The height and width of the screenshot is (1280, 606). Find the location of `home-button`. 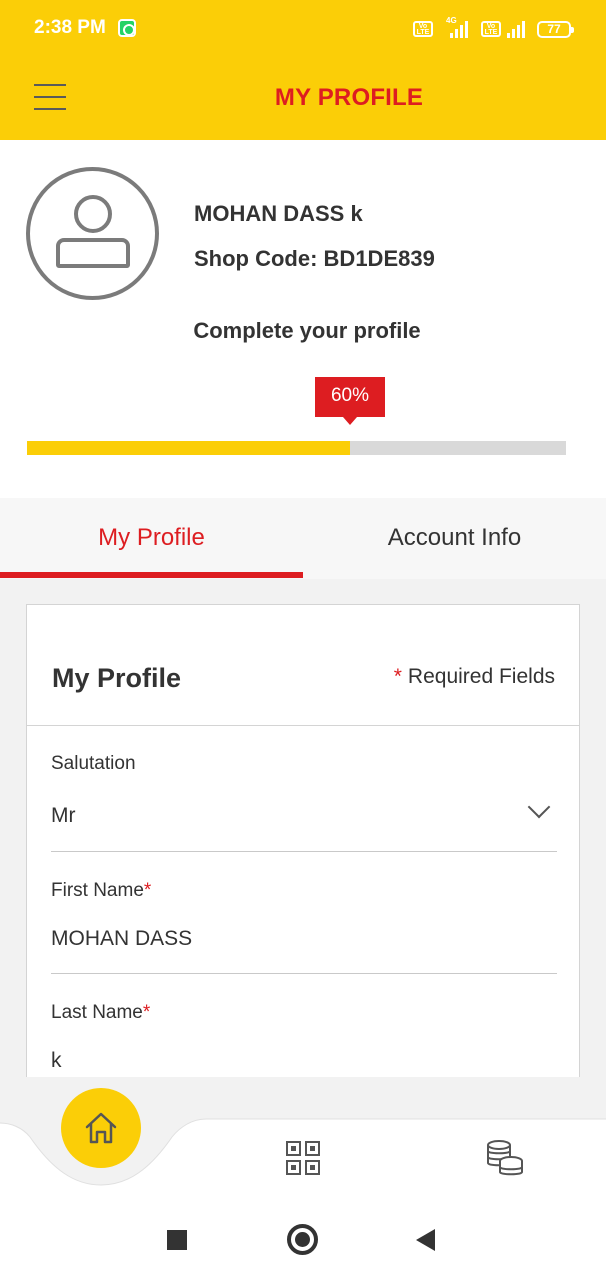

home-button is located at coordinates (101, 1128).